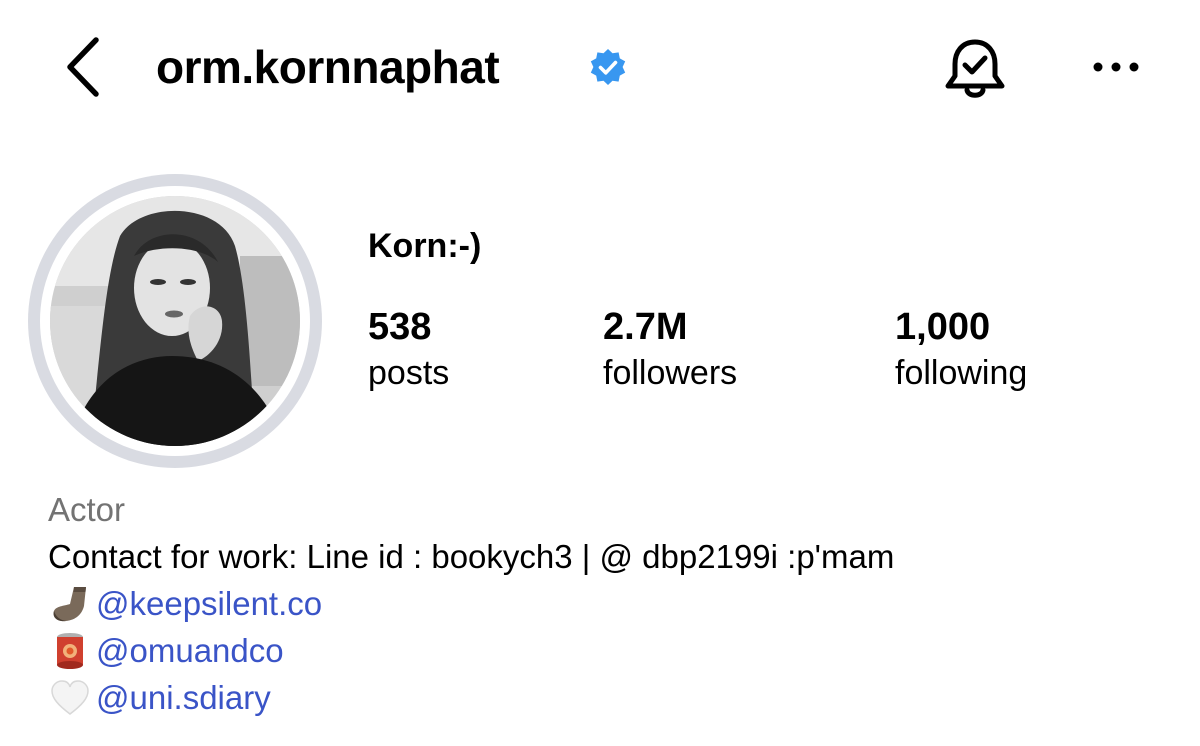 The width and height of the screenshot is (1200, 746). Describe the element at coordinates (961, 350) in the screenshot. I see `following-stat: 1,000 following` at that location.